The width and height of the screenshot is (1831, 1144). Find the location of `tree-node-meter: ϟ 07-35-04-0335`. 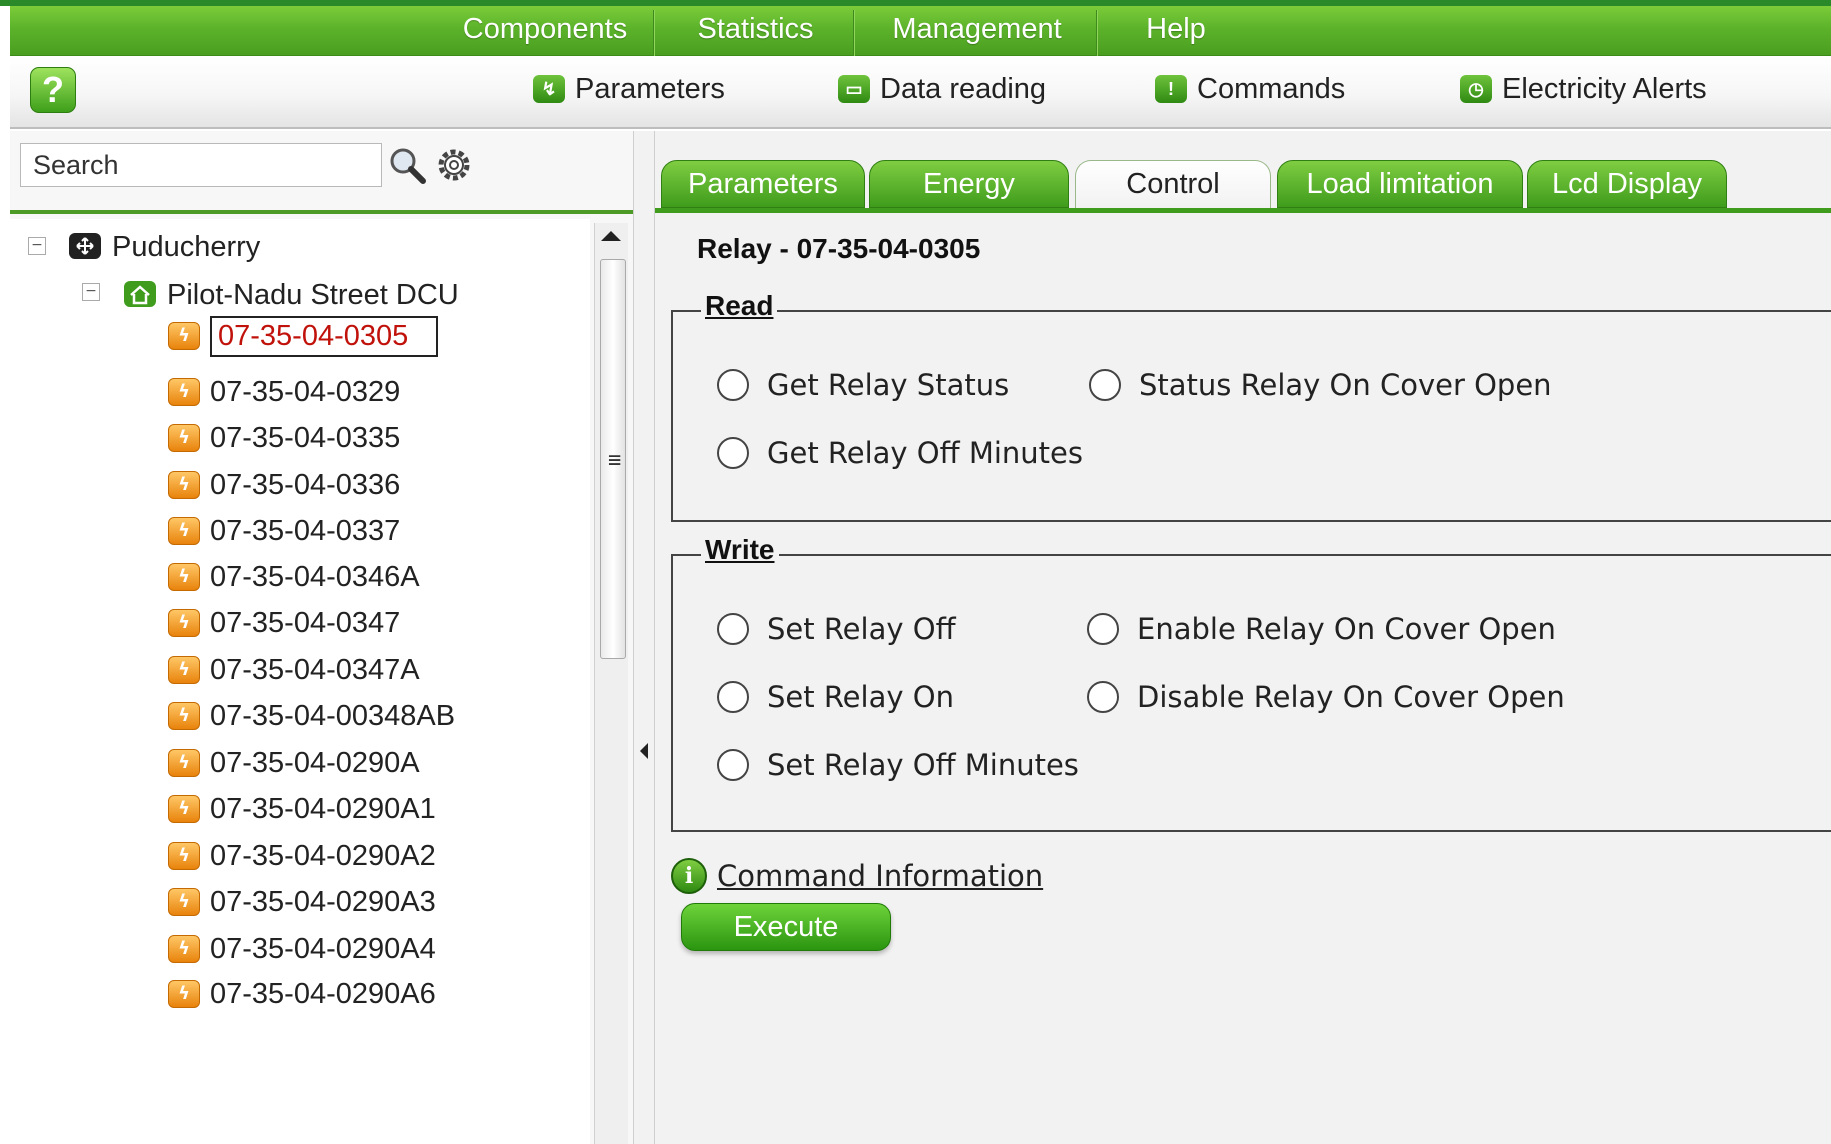

tree-node-meter: ϟ 07-35-04-0335 is located at coordinates (284, 438).